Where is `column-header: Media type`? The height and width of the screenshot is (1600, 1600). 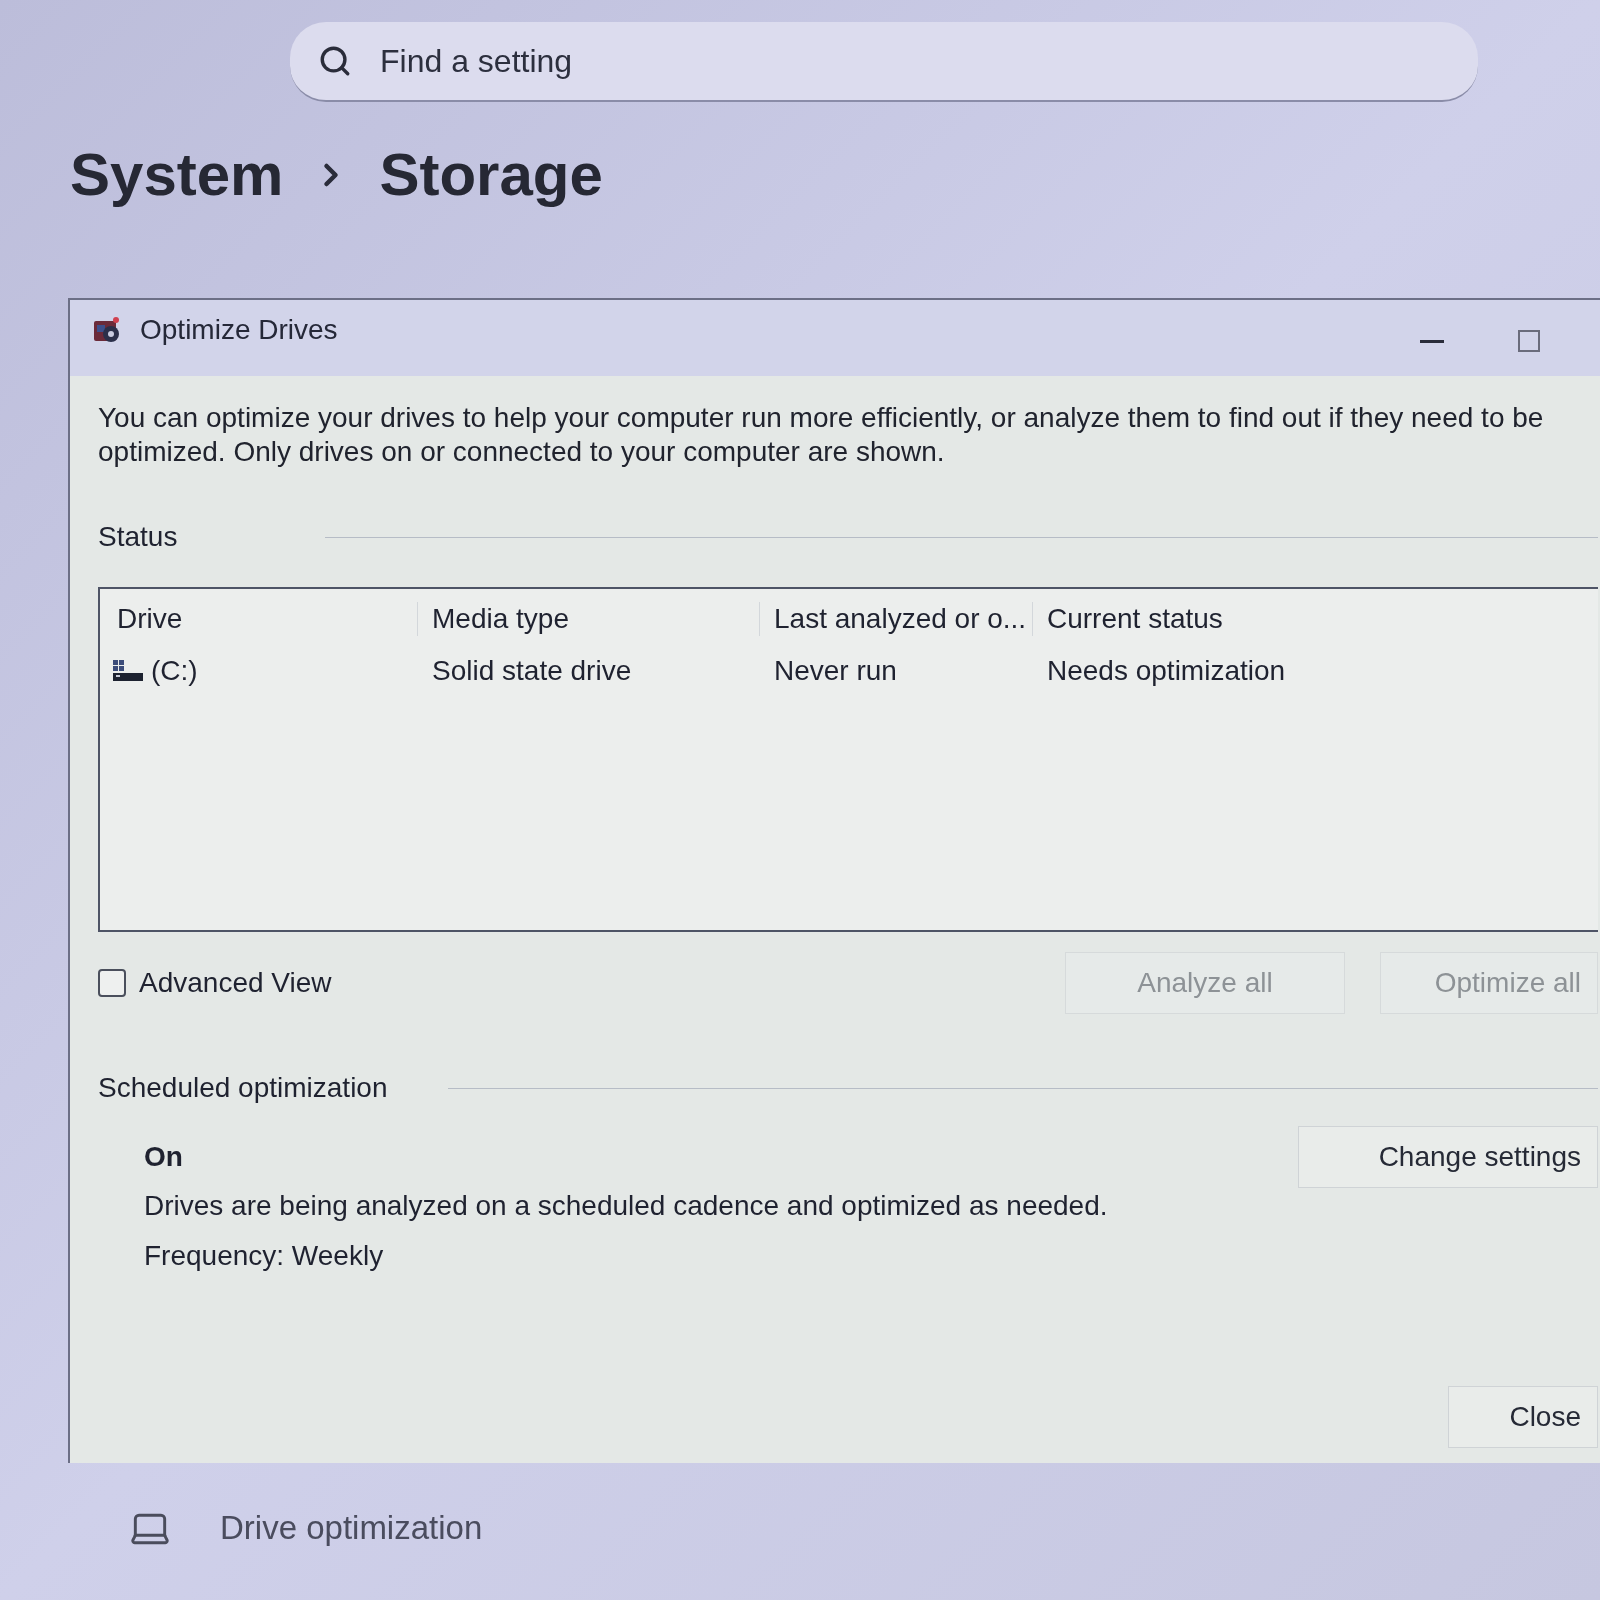 column-header: Media type is located at coordinates (588, 619).